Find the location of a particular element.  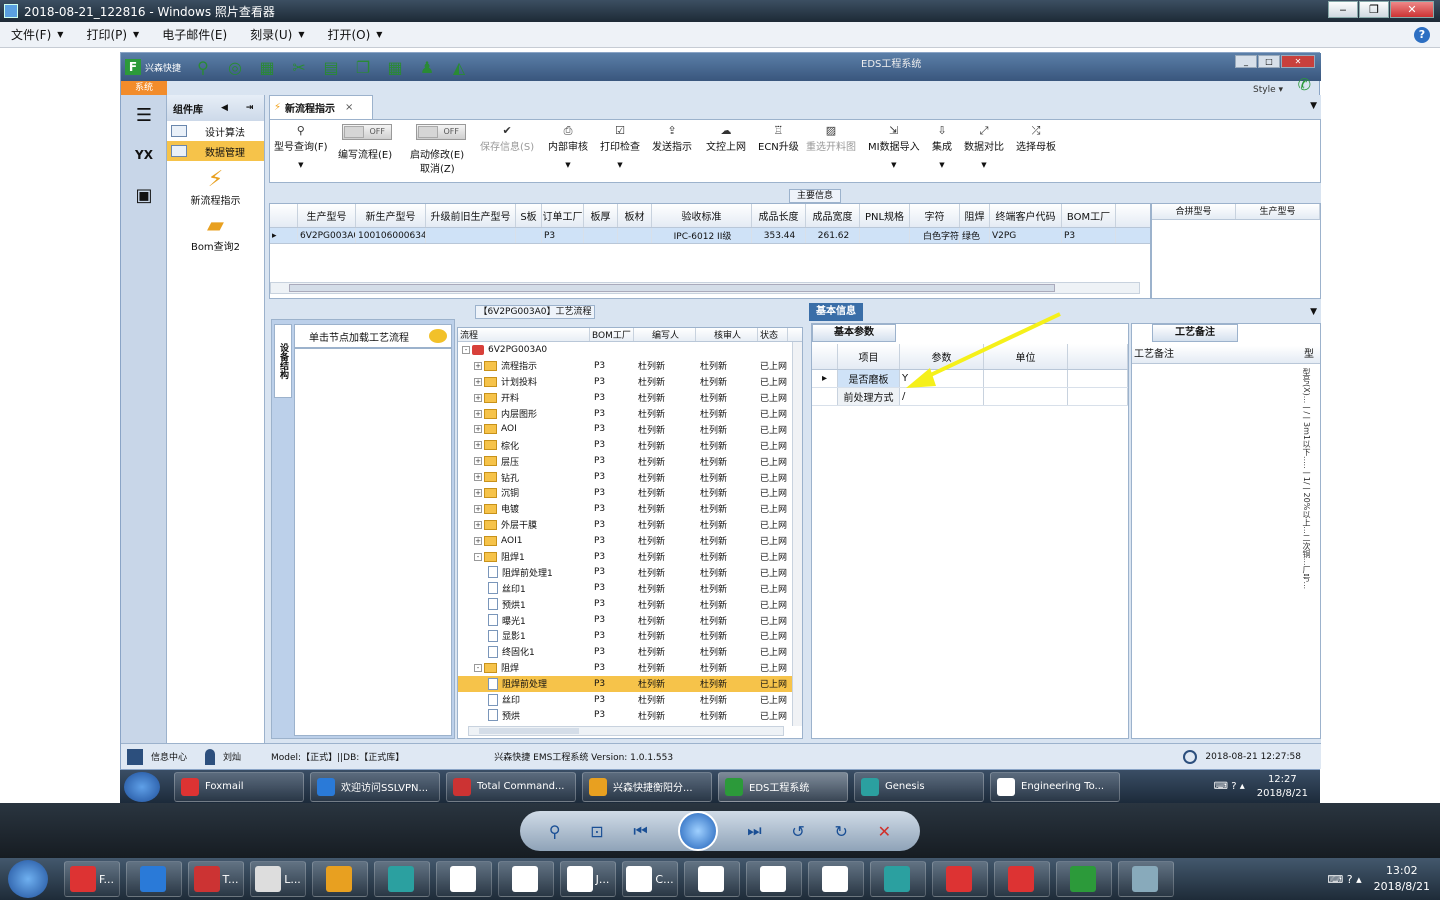

edit-toggle: OFF is located at coordinates (367, 132).